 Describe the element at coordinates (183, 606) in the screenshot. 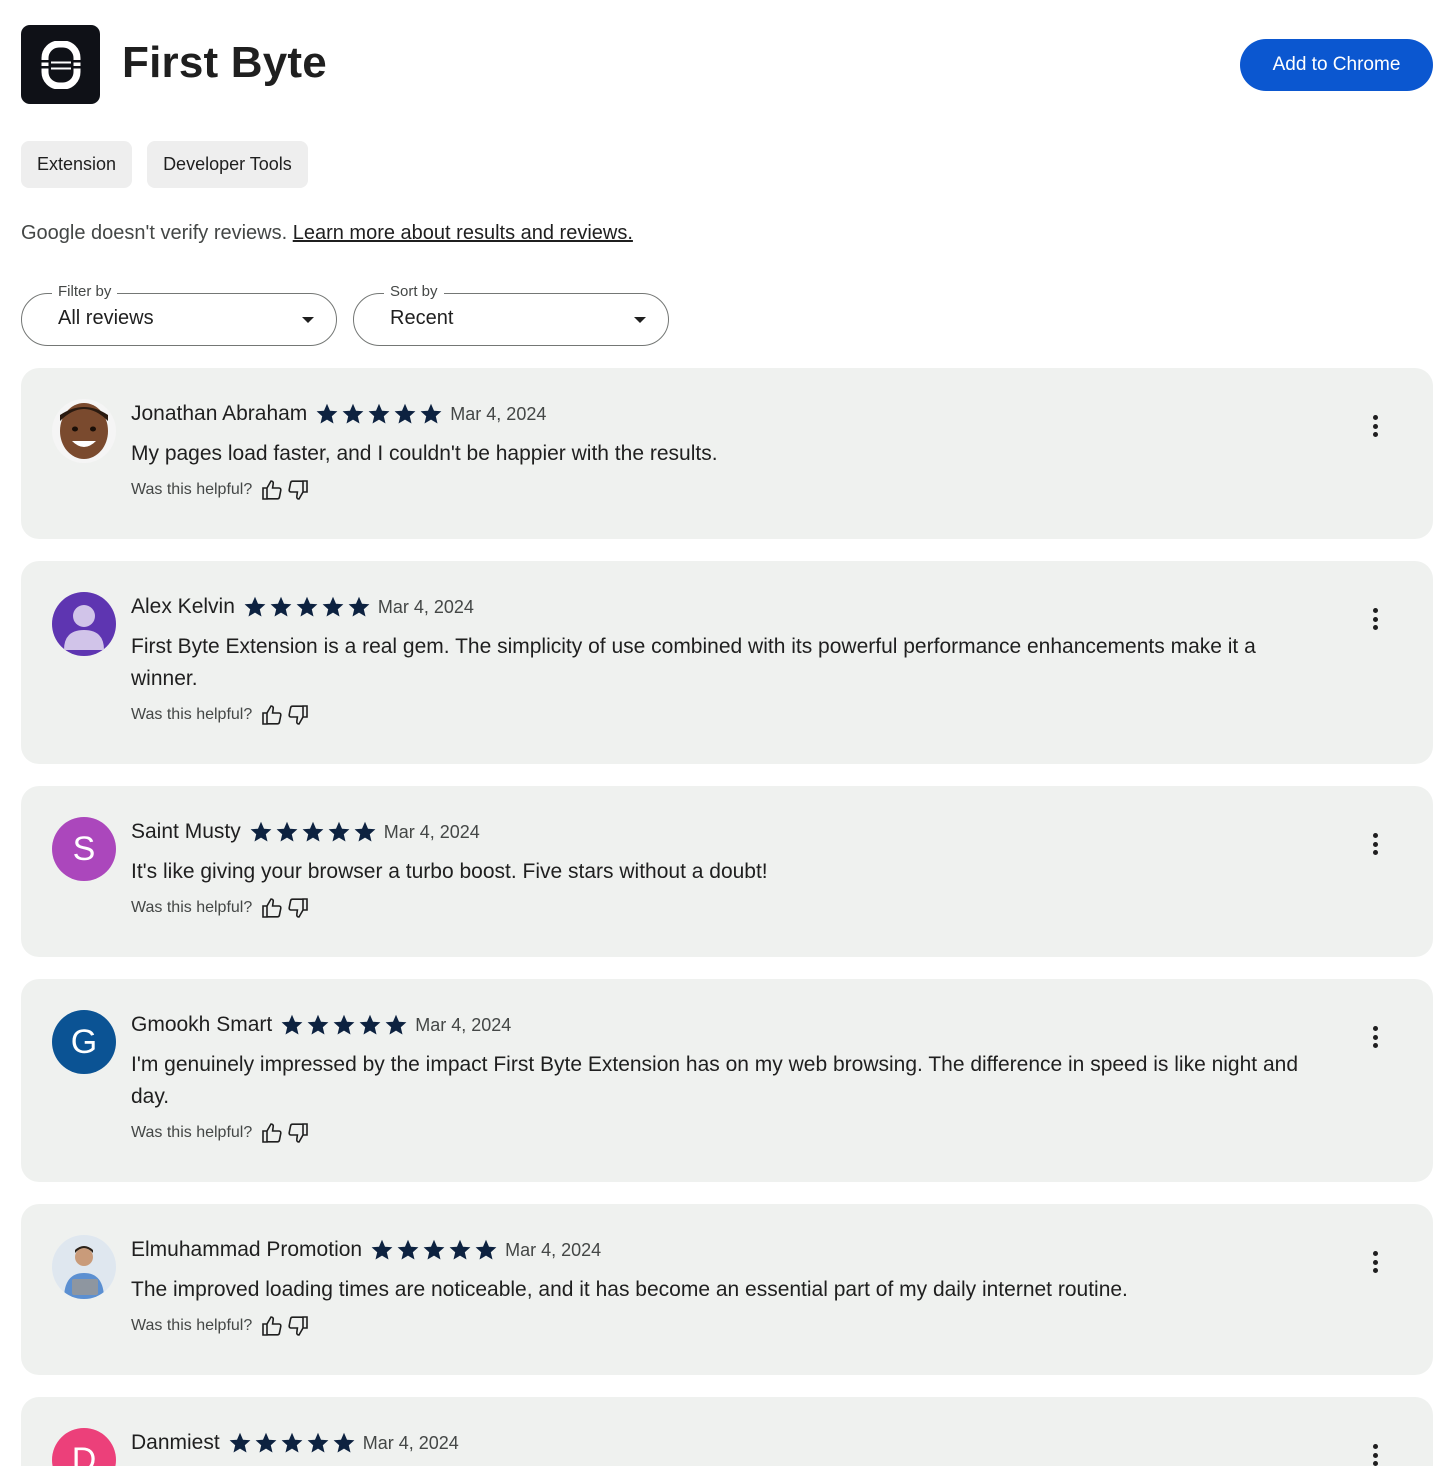

I see `reviewer-name: Alex Kelvin` at that location.